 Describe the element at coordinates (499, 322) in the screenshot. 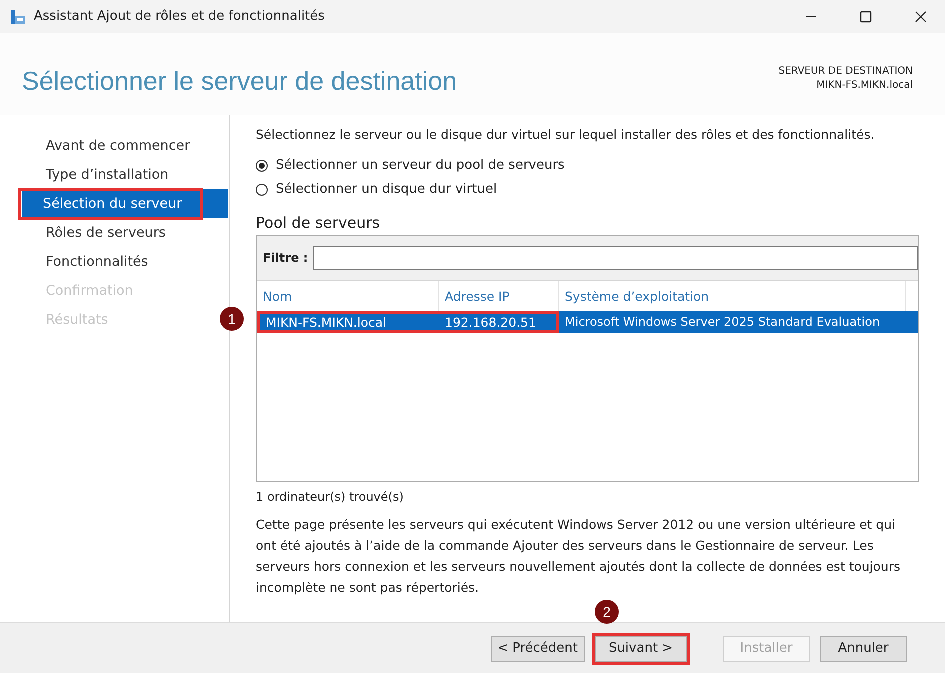

I see `table-cell: 192.168.20.51` at that location.